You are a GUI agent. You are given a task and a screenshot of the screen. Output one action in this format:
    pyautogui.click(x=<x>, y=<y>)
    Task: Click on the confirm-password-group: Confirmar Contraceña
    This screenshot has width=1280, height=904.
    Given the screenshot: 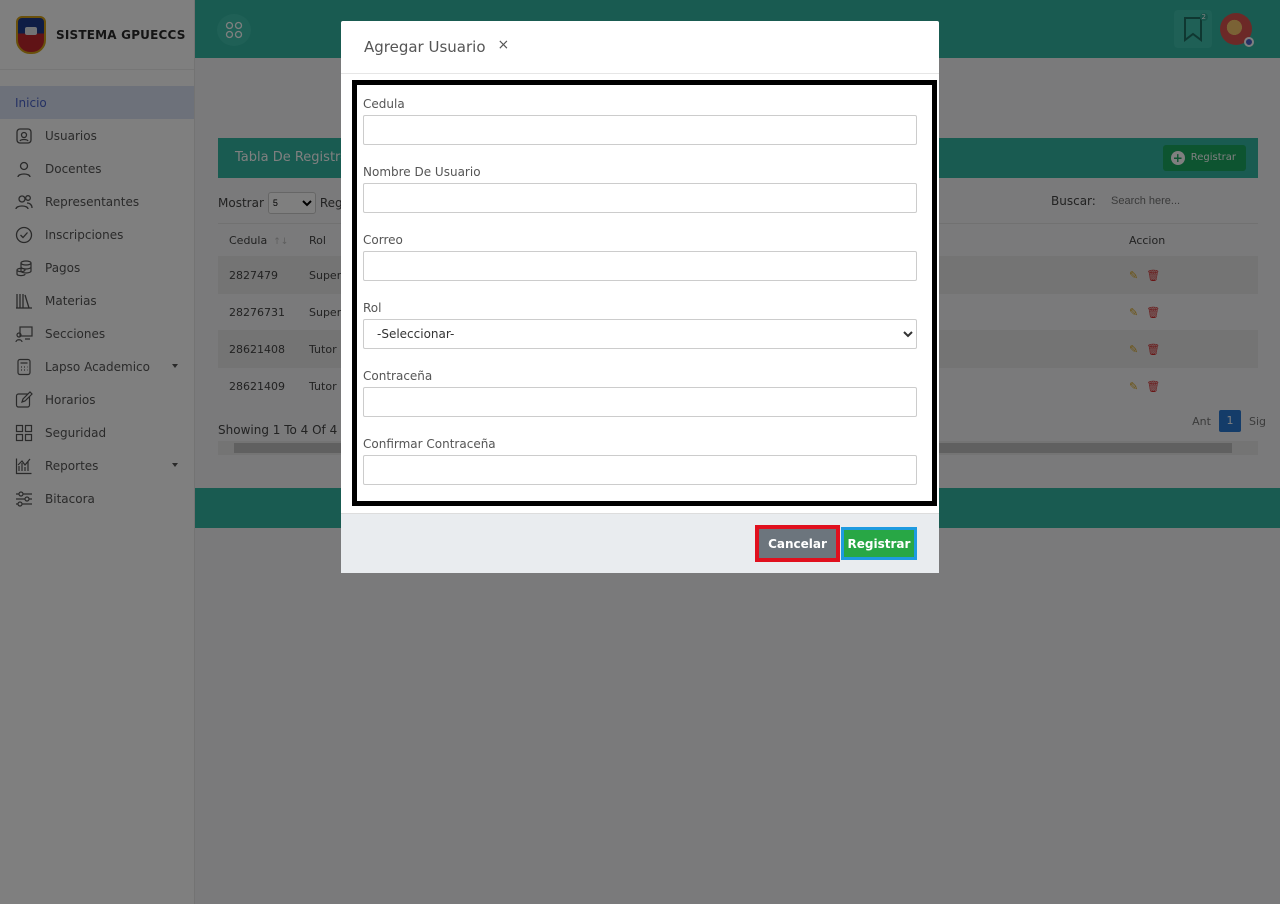 What is the action you would take?
    pyautogui.click(x=647, y=467)
    